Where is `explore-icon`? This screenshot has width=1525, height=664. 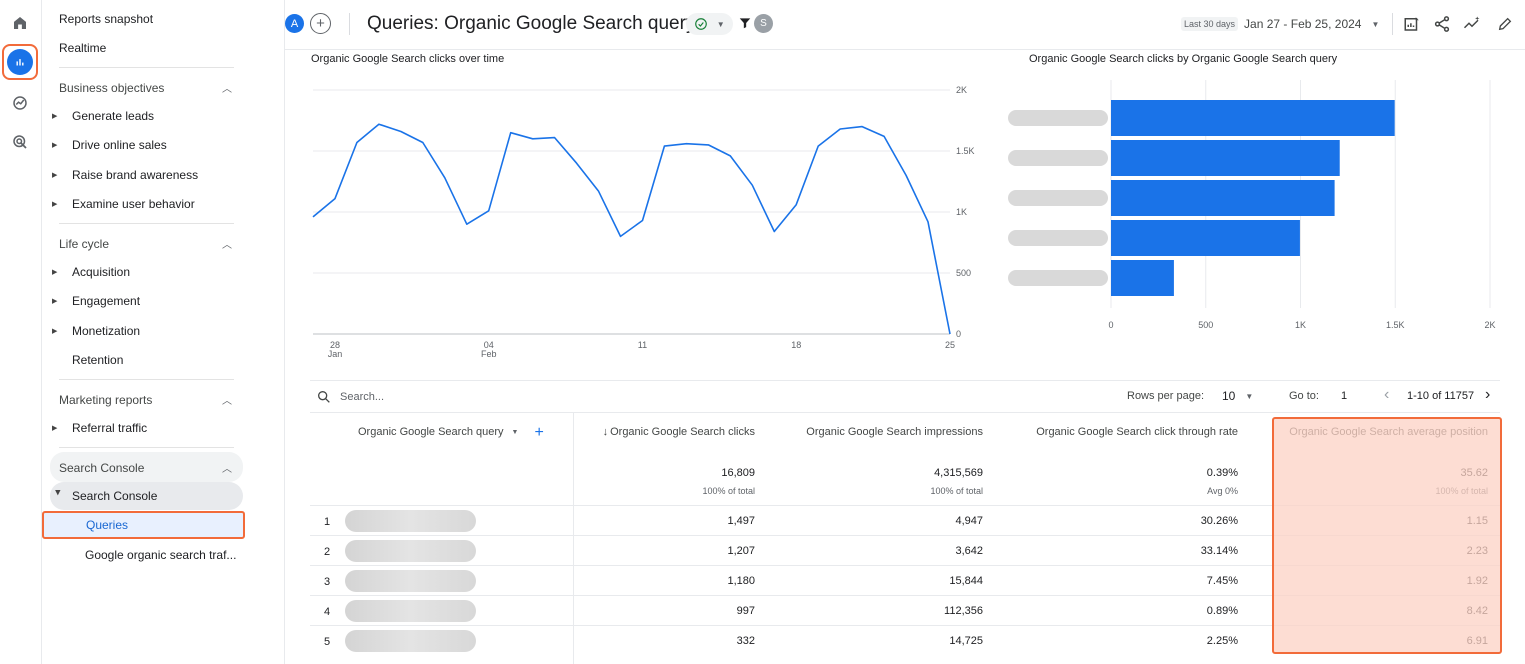
explore-icon is located at coordinates (20, 103).